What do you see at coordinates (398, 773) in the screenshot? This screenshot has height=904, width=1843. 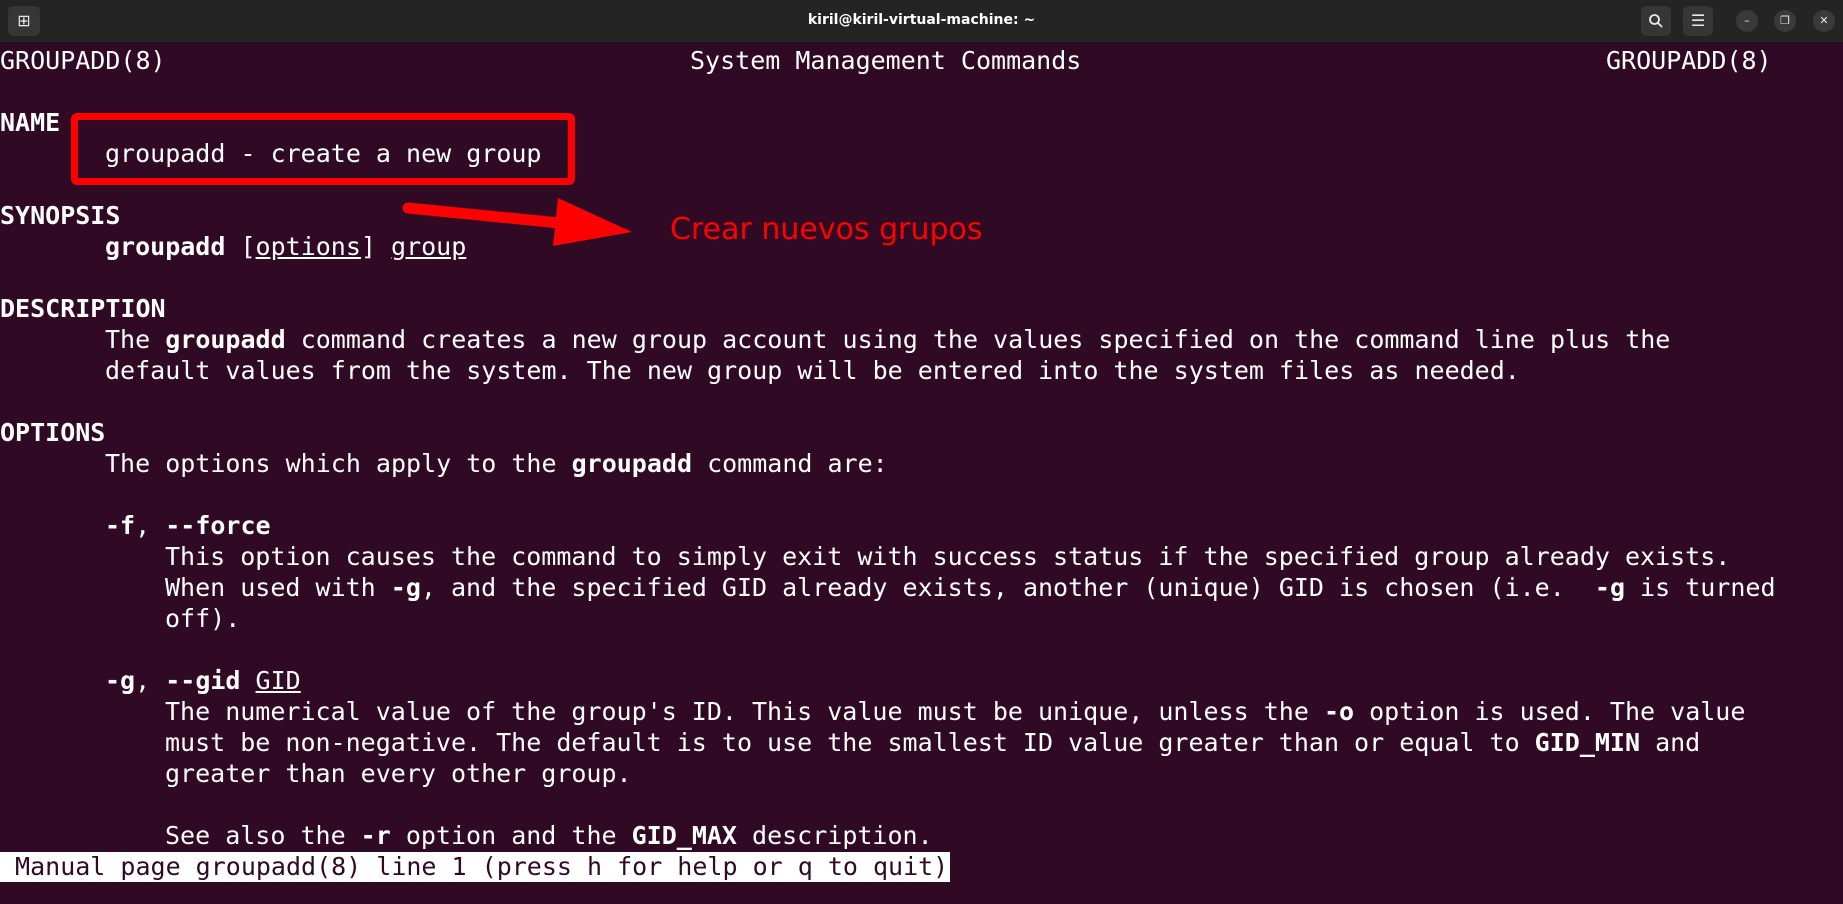 I see `gid-line-3: greater than every other group.` at bounding box center [398, 773].